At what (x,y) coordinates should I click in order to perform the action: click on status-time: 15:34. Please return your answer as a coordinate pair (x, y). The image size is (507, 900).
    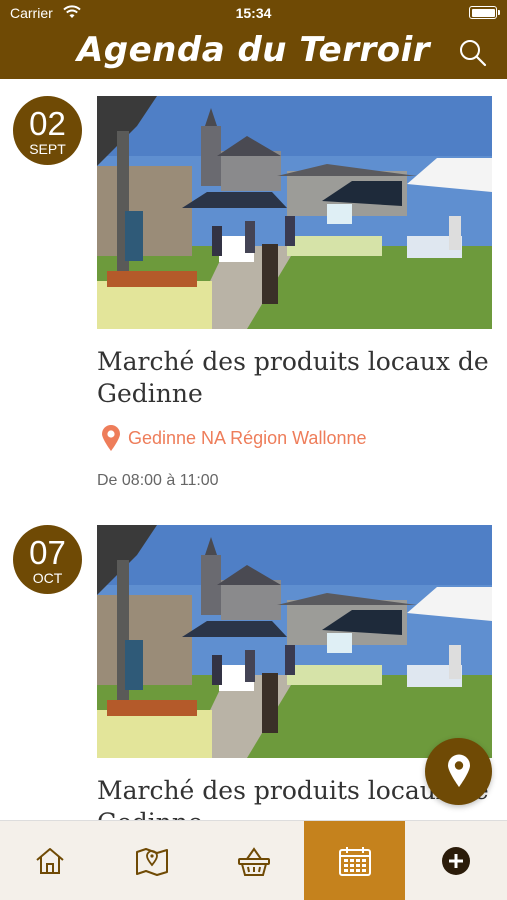
    Looking at the image, I should click on (253, 13).